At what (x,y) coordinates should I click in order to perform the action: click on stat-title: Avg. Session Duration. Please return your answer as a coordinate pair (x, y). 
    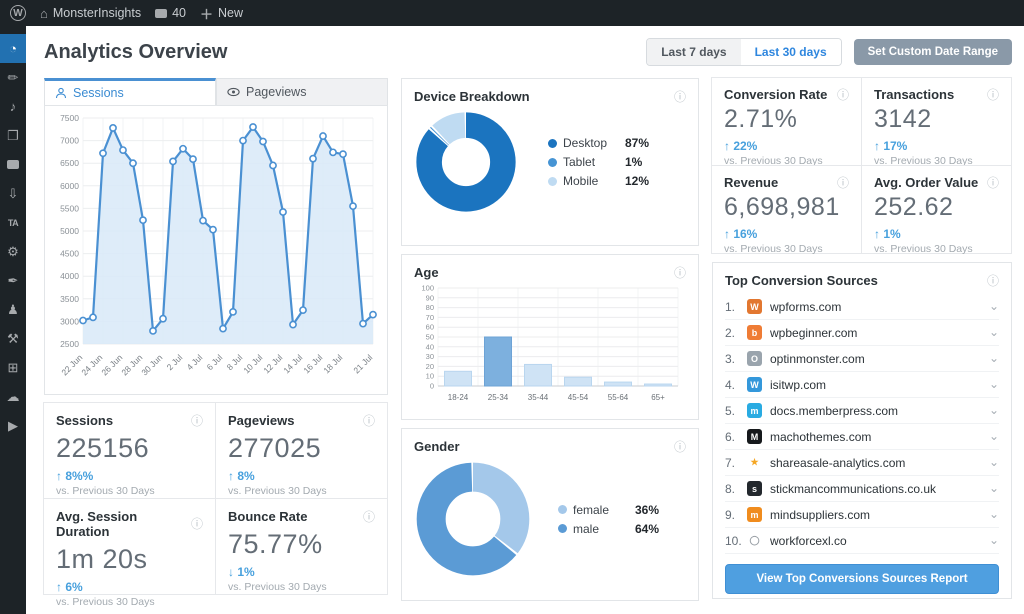
    Looking at the image, I should click on (97, 524).